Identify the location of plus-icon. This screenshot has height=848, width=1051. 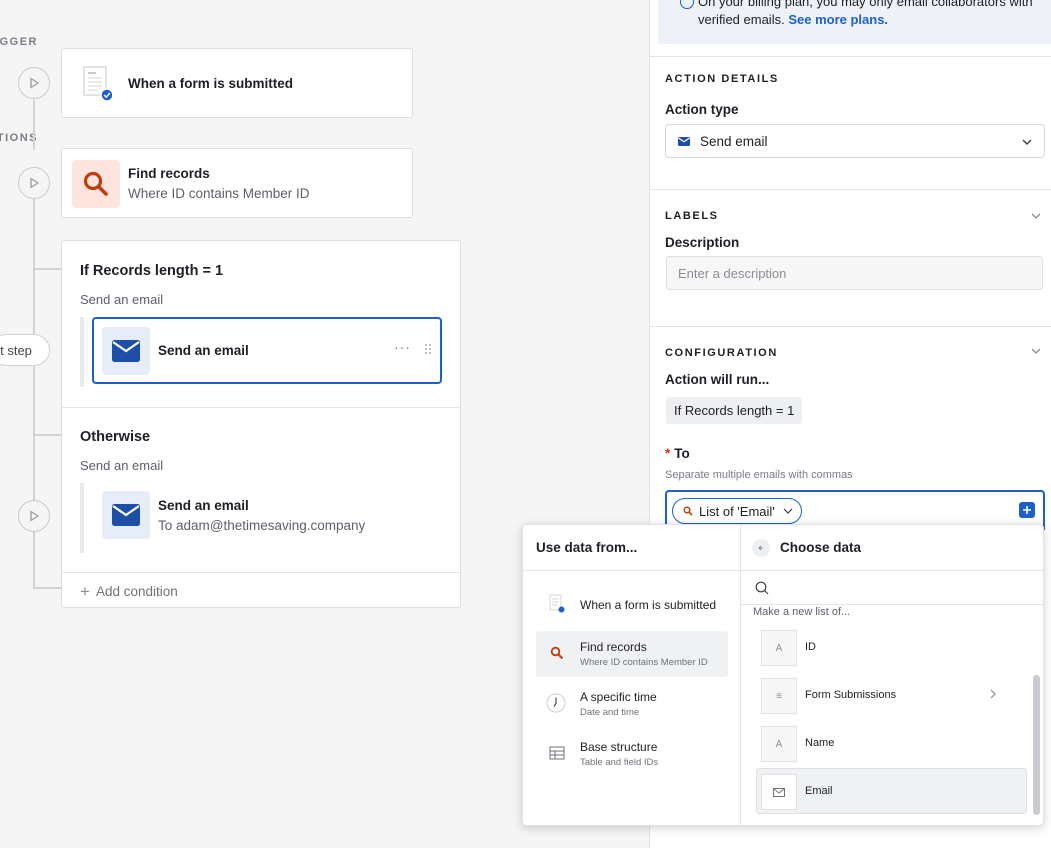
(1027, 510).